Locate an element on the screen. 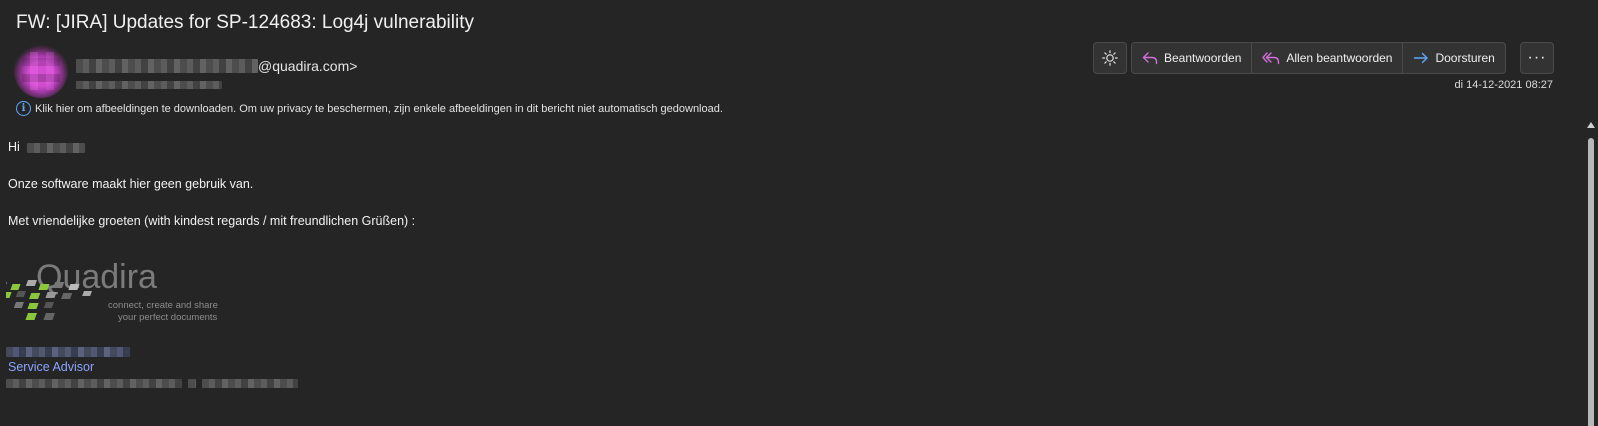 Image resolution: width=1598 pixels, height=426 pixels. more-actions-button: ··· is located at coordinates (1537, 58).